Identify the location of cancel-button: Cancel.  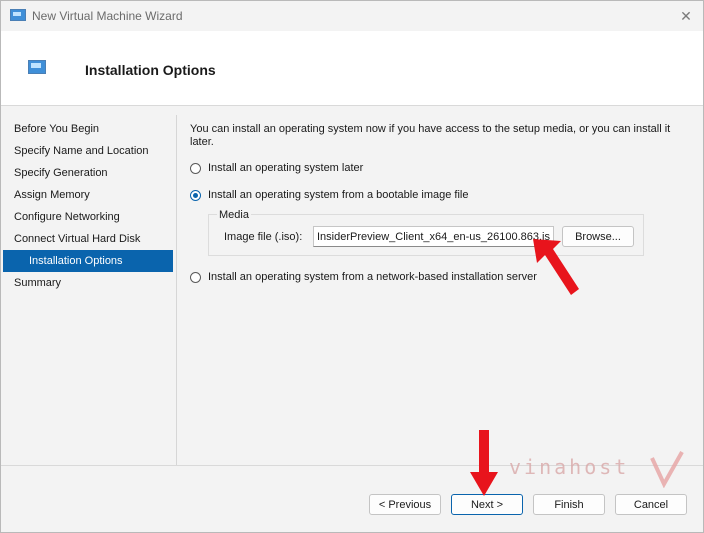
(651, 504).